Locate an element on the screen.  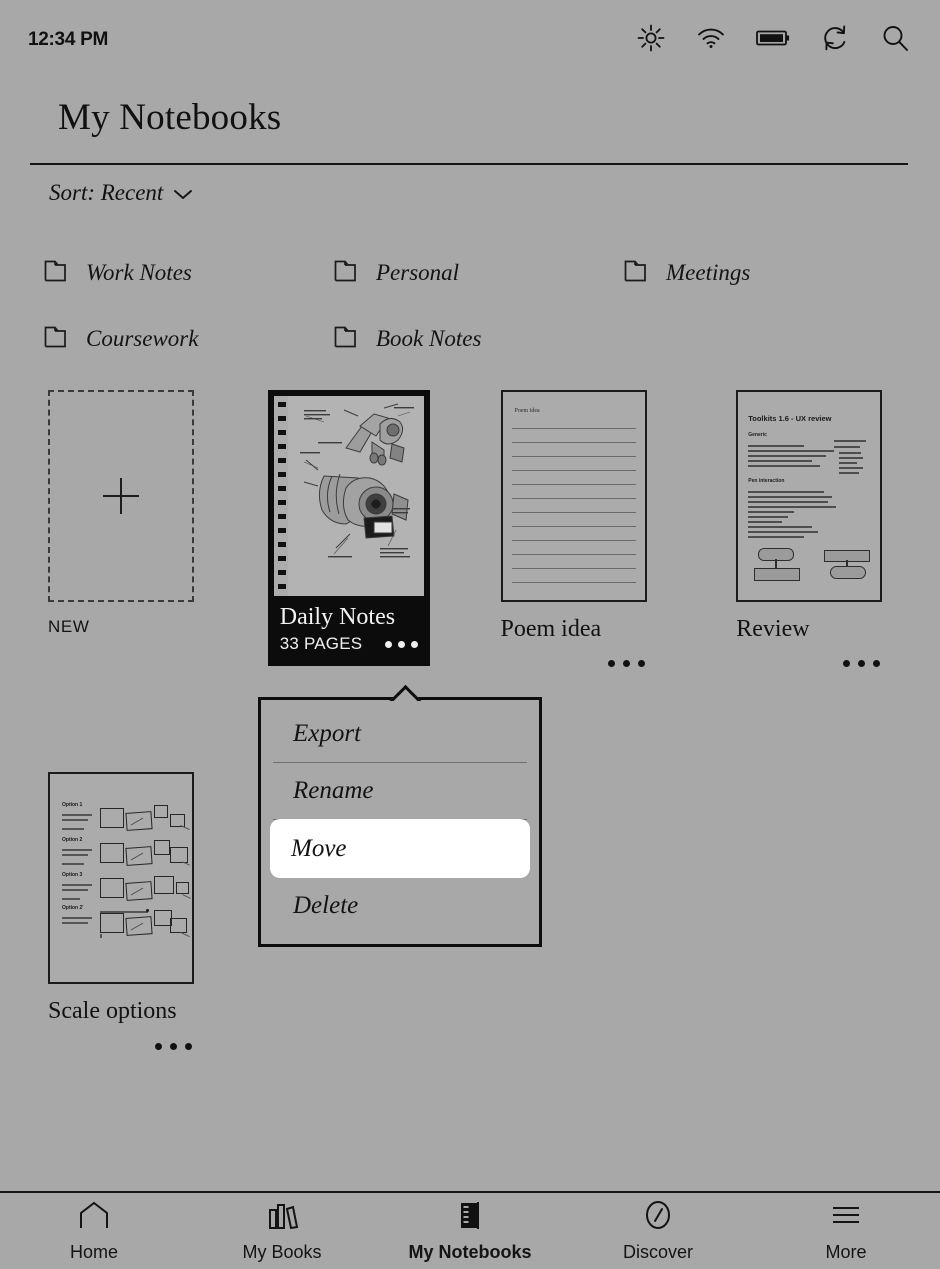
nav-label: Discover is located at coordinates (657, 1251).